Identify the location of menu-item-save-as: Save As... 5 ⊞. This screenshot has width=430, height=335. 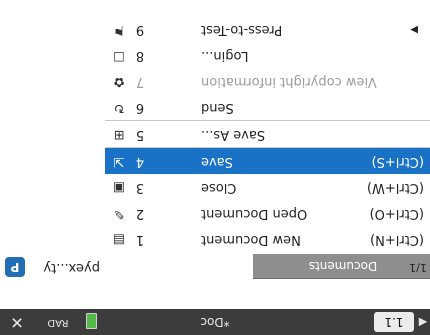
(267, 134).